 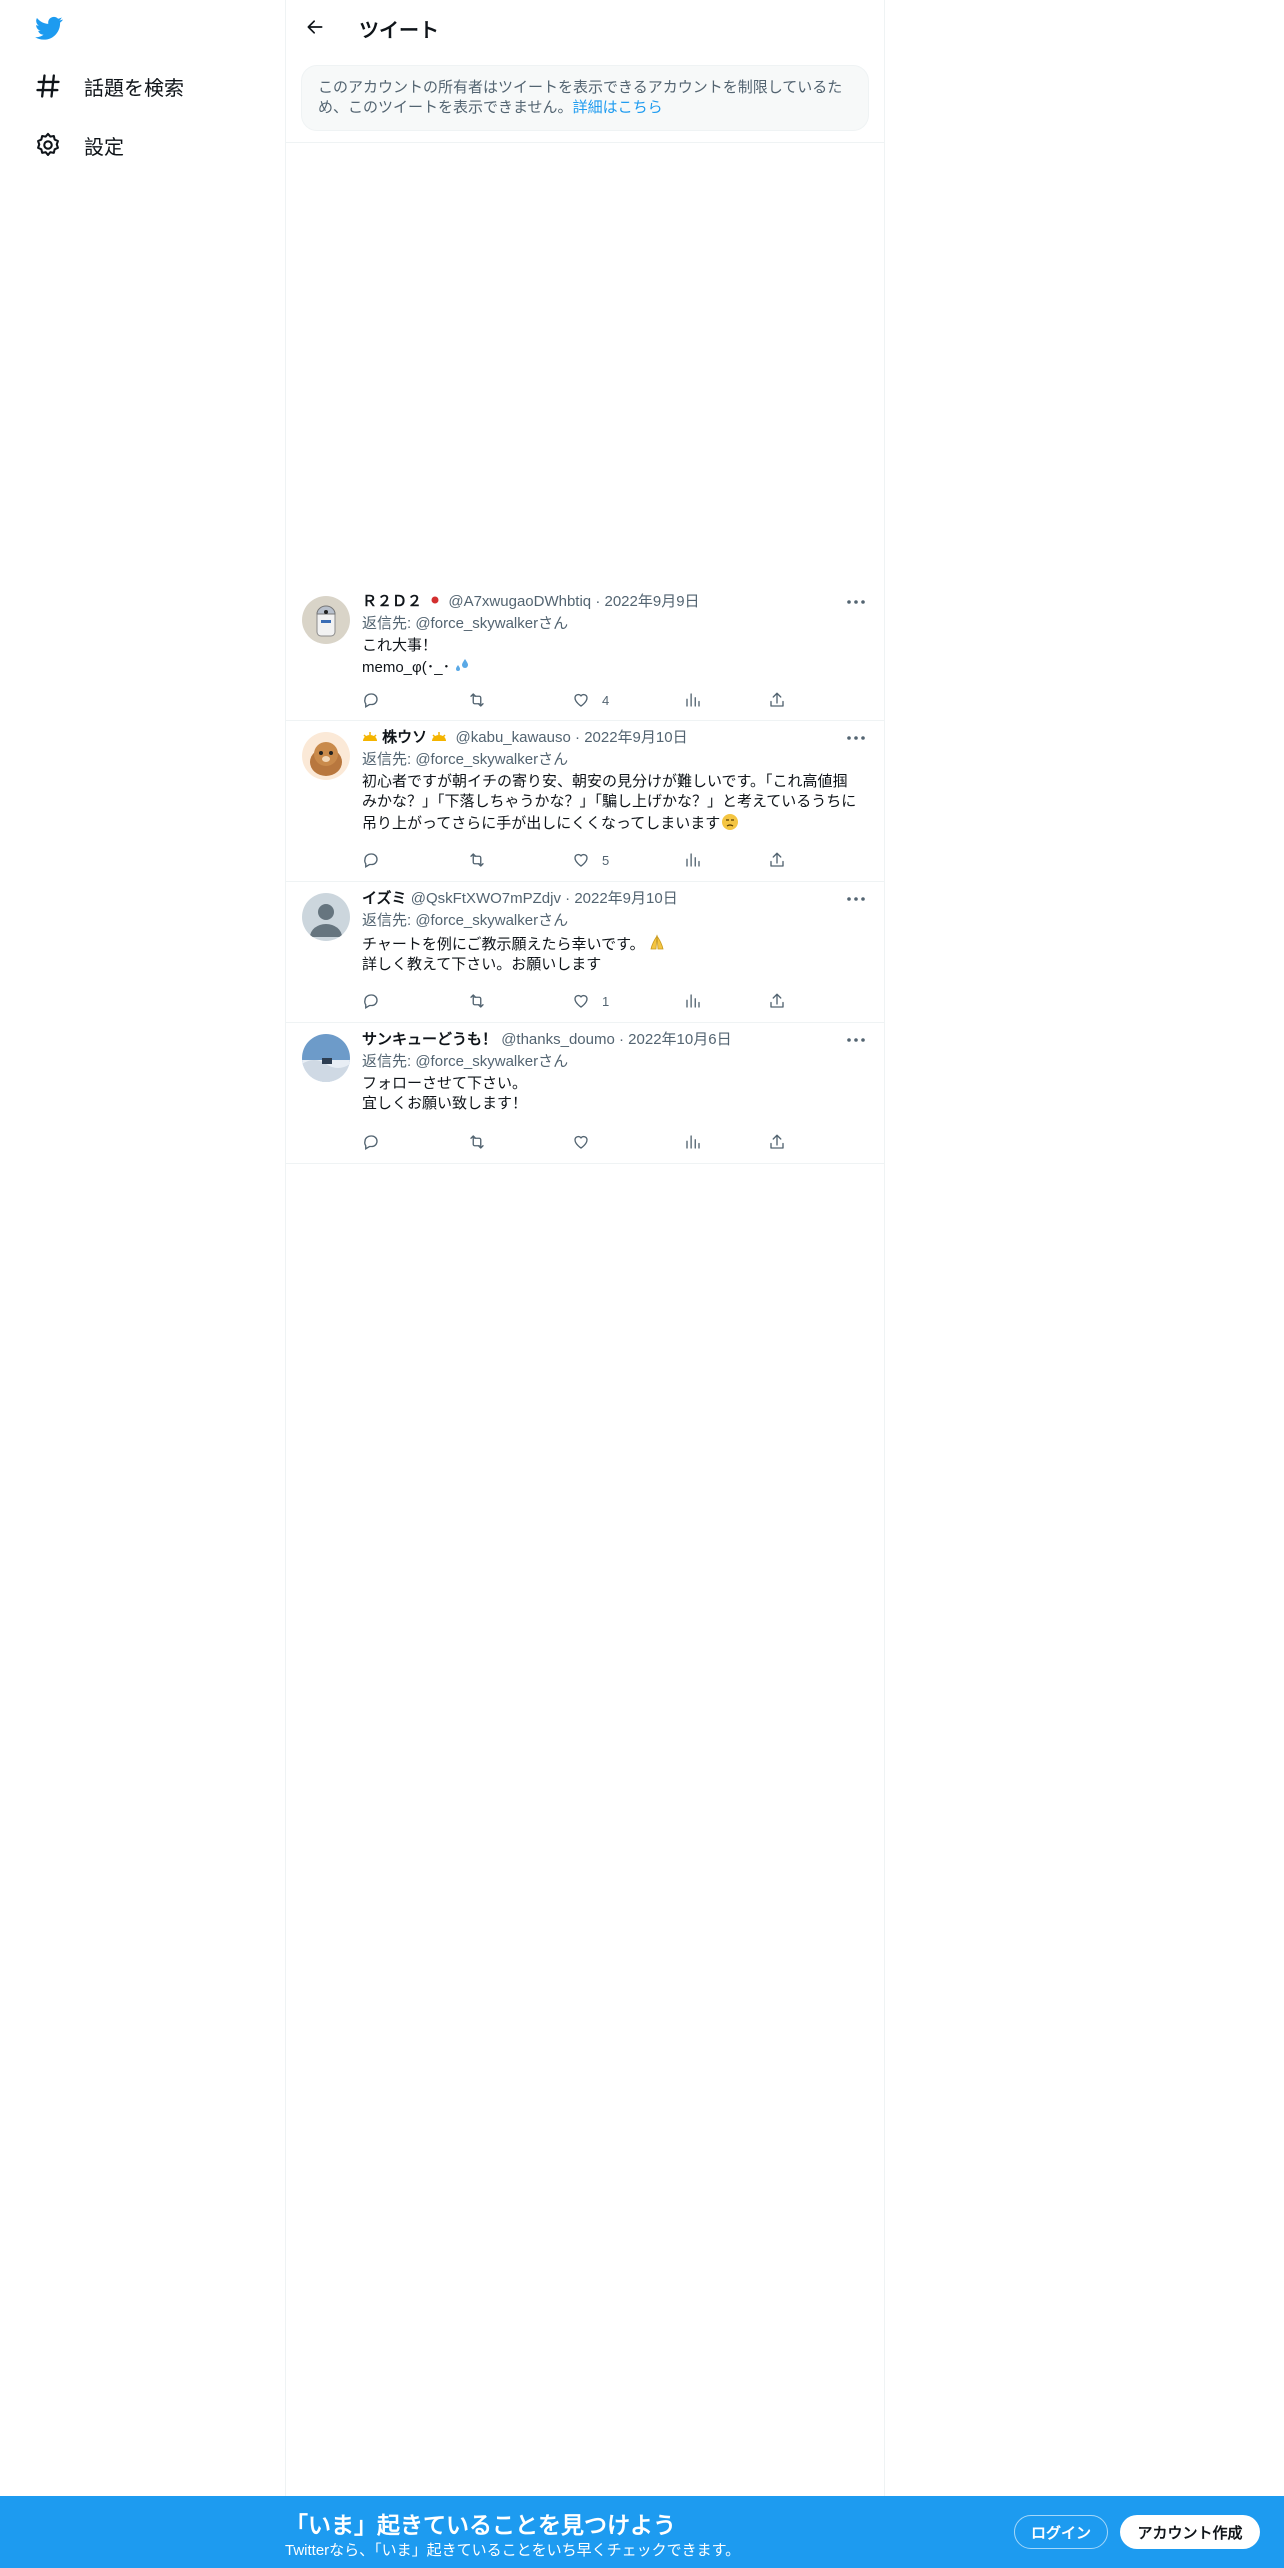 I want to click on learn-more-link: 詳細はこちら, so click(x=618, y=107).